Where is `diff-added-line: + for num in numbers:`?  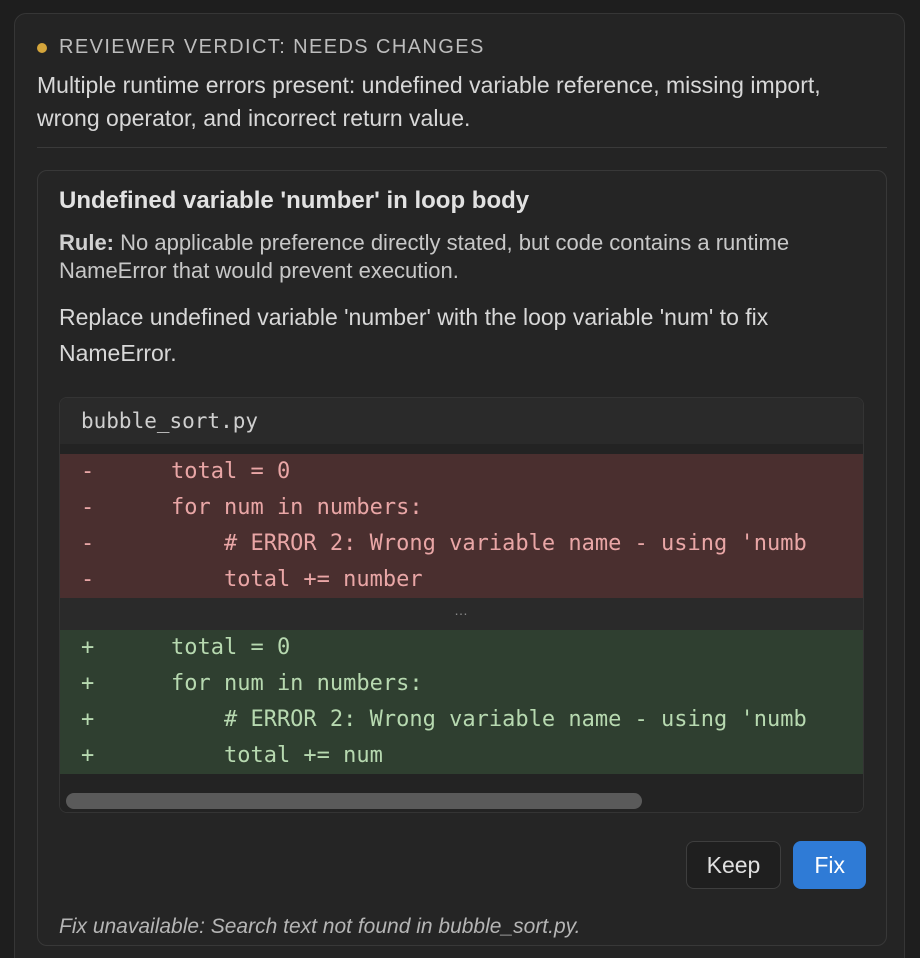
diff-added-line: + for num in numbers: is located at coordinates (461, 684).